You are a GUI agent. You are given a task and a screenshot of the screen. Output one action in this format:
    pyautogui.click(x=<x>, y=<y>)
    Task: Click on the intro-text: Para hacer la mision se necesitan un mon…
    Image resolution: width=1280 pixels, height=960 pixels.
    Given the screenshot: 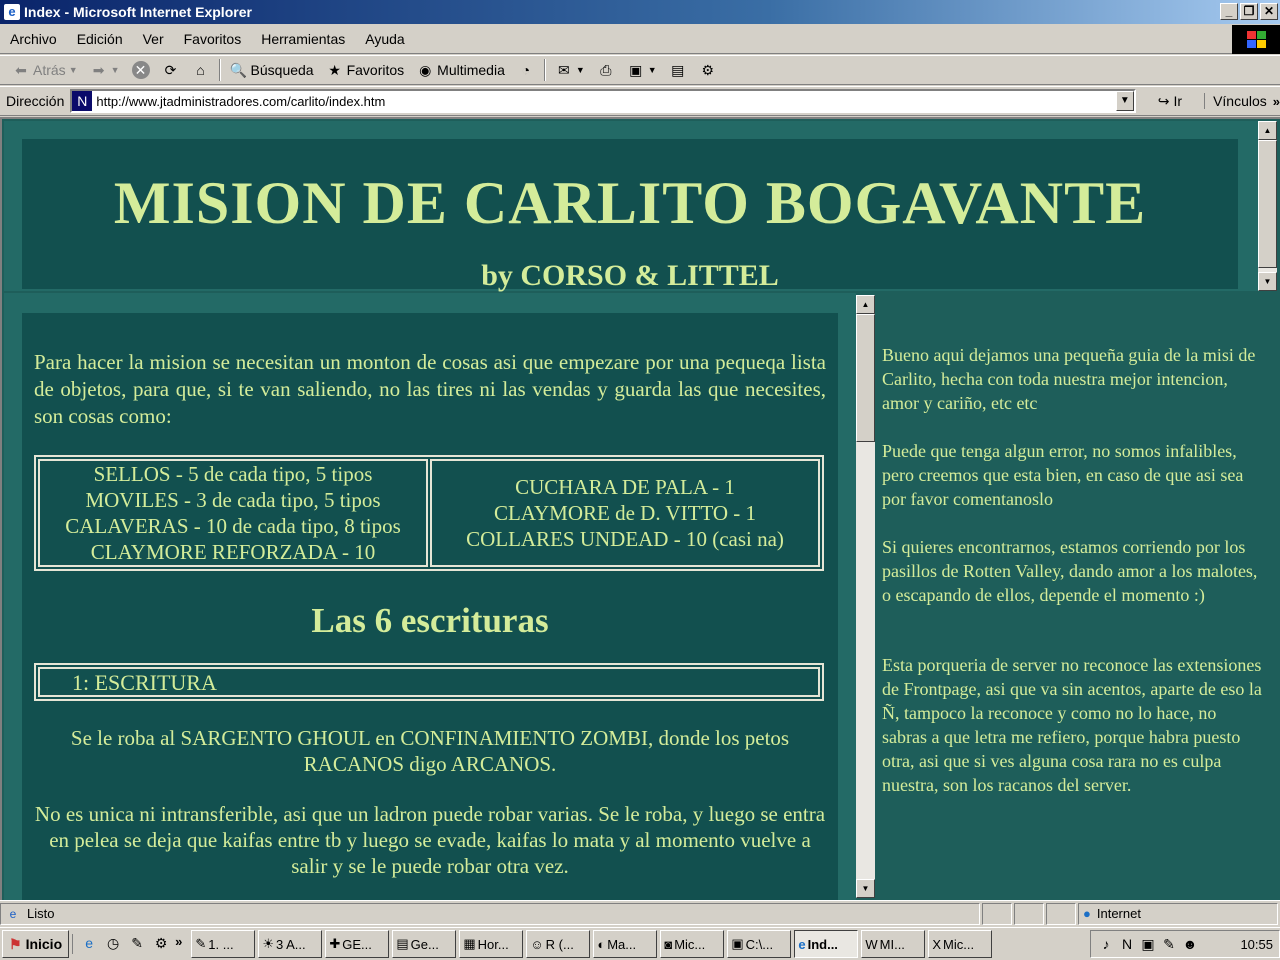 What is the action you would take?
    pyautogui.click(x=430, y=389)
    